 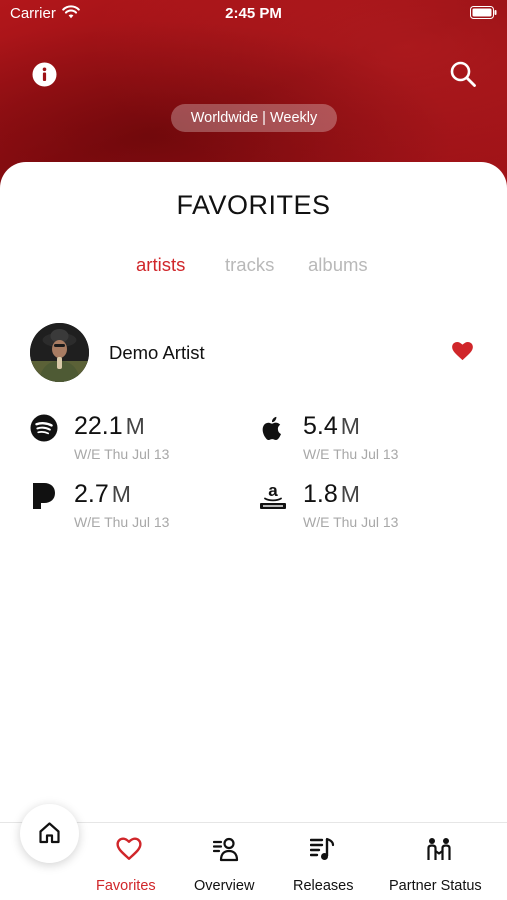 I want to click on nav-label: Favorites, so click(x=126, y=886).